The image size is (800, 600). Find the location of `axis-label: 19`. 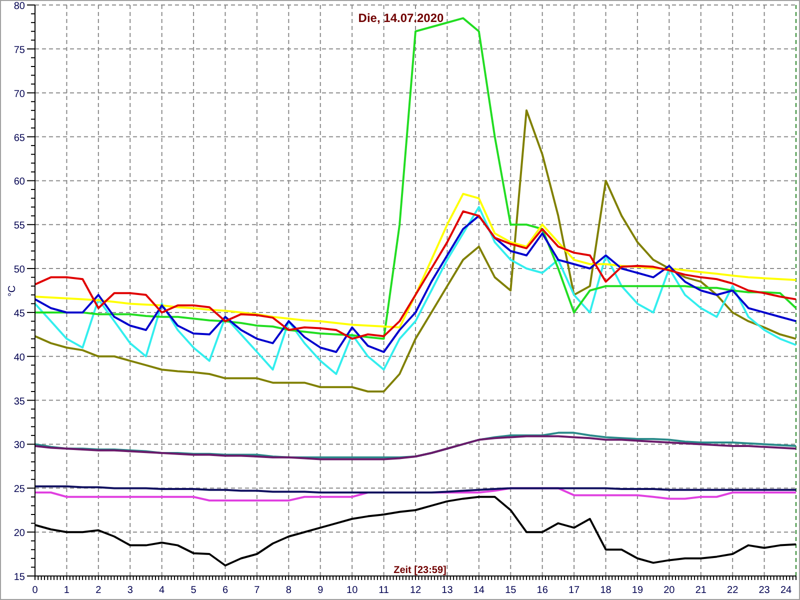

axis-label: 19 is located at coordinates (638, 590).